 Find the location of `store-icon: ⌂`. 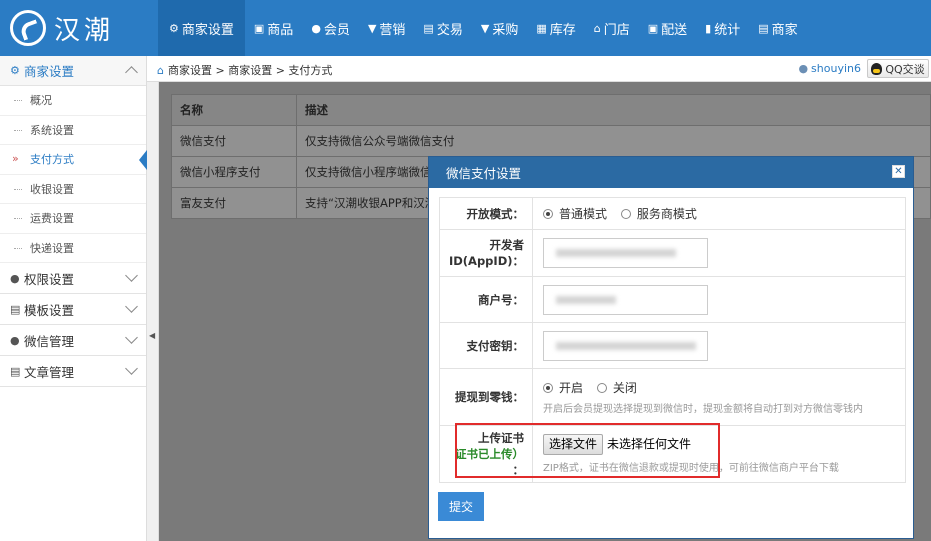

store-icon: ⌂ is located at coordinates (597, 28).